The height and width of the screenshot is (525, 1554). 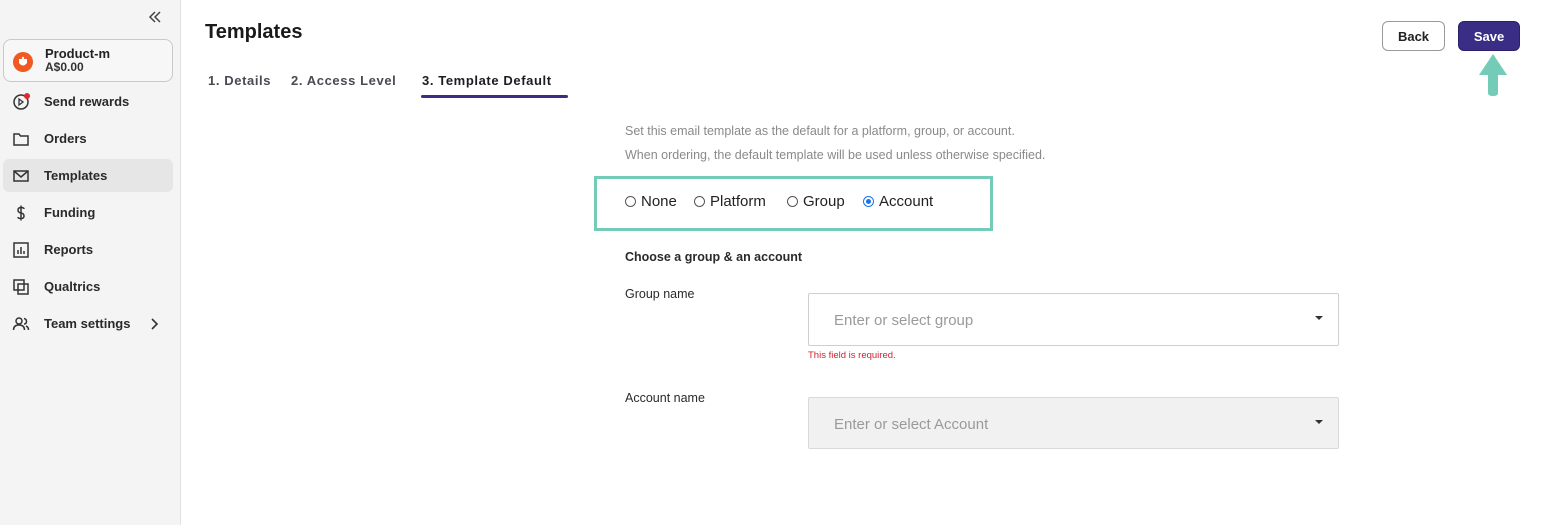 I want to click on group-field-error: This field is required., so click(x=852, y=355).